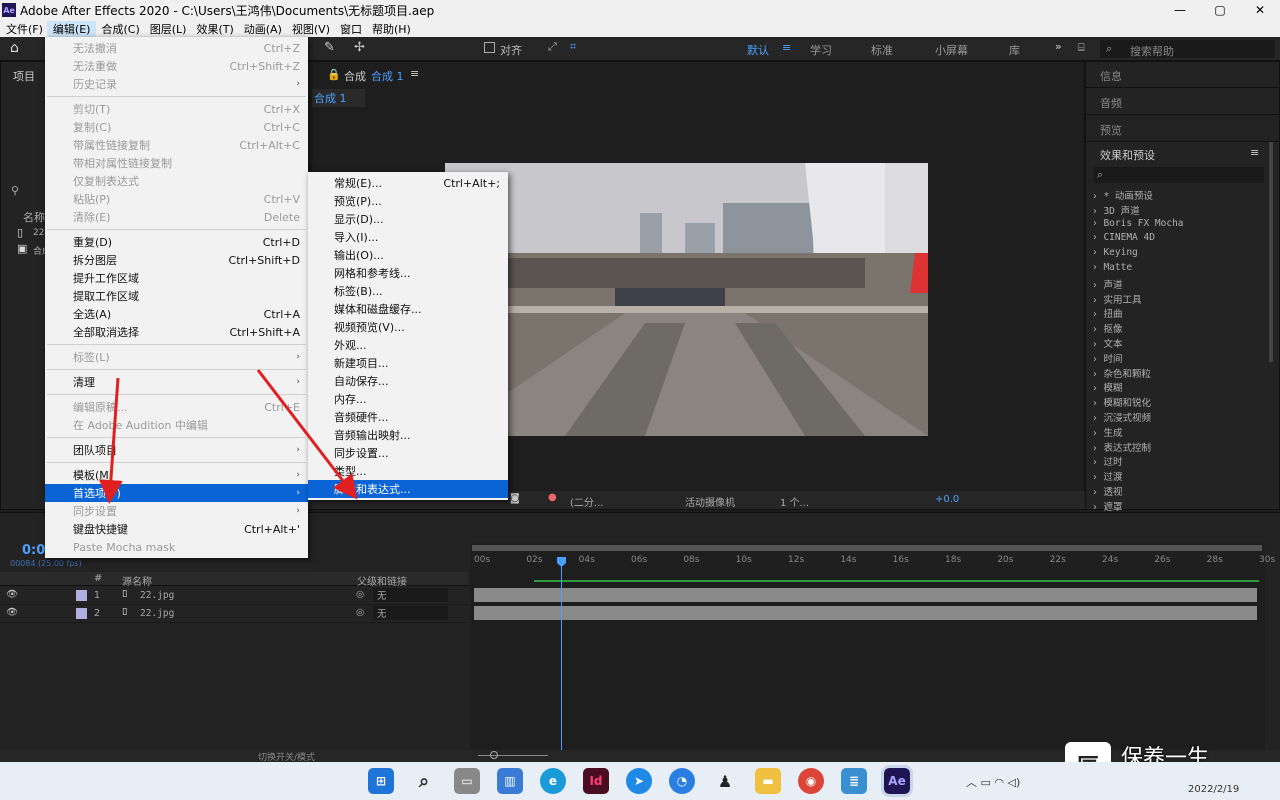 This screenshot has height=800, width=1280. What do you see at coordinates (768, 781) in the screenshot?
I see `folder-icon: ▬` at bounding box center [768, 781].